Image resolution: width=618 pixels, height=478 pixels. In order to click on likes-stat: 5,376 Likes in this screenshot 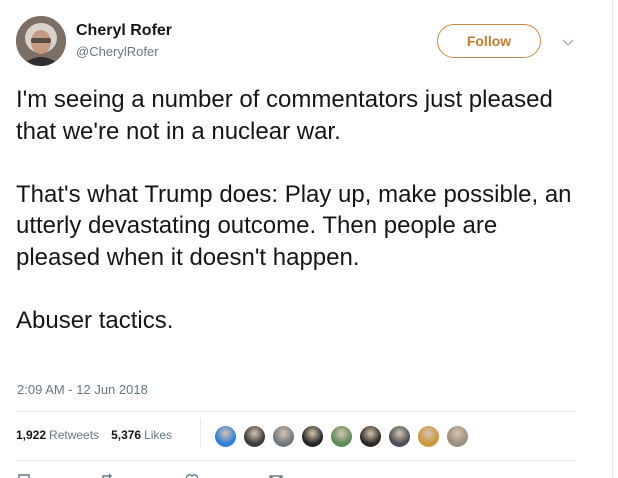, I will do `click(141, 435)`.